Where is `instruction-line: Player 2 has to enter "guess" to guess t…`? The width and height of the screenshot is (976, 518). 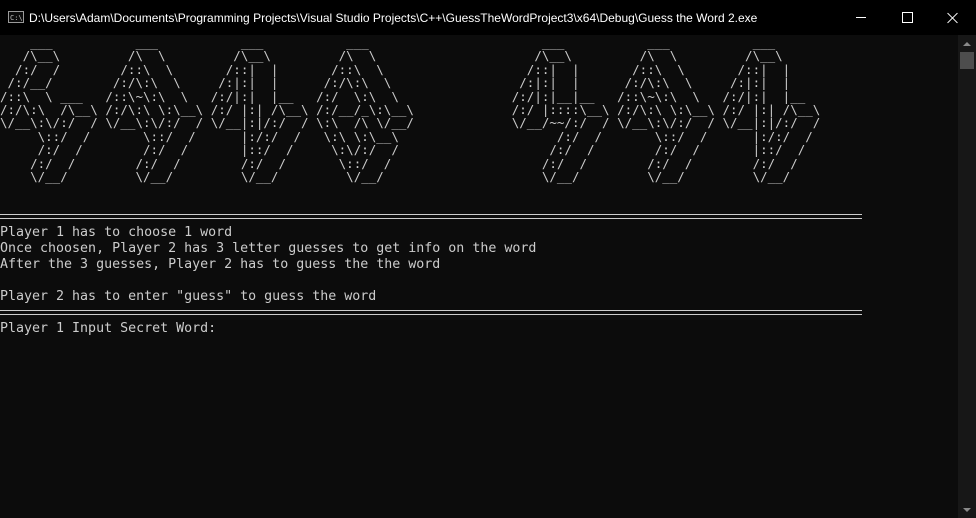
instruction-line: Player 2 has to enter "guess" to guess t… is located at coordinates (188, 296).